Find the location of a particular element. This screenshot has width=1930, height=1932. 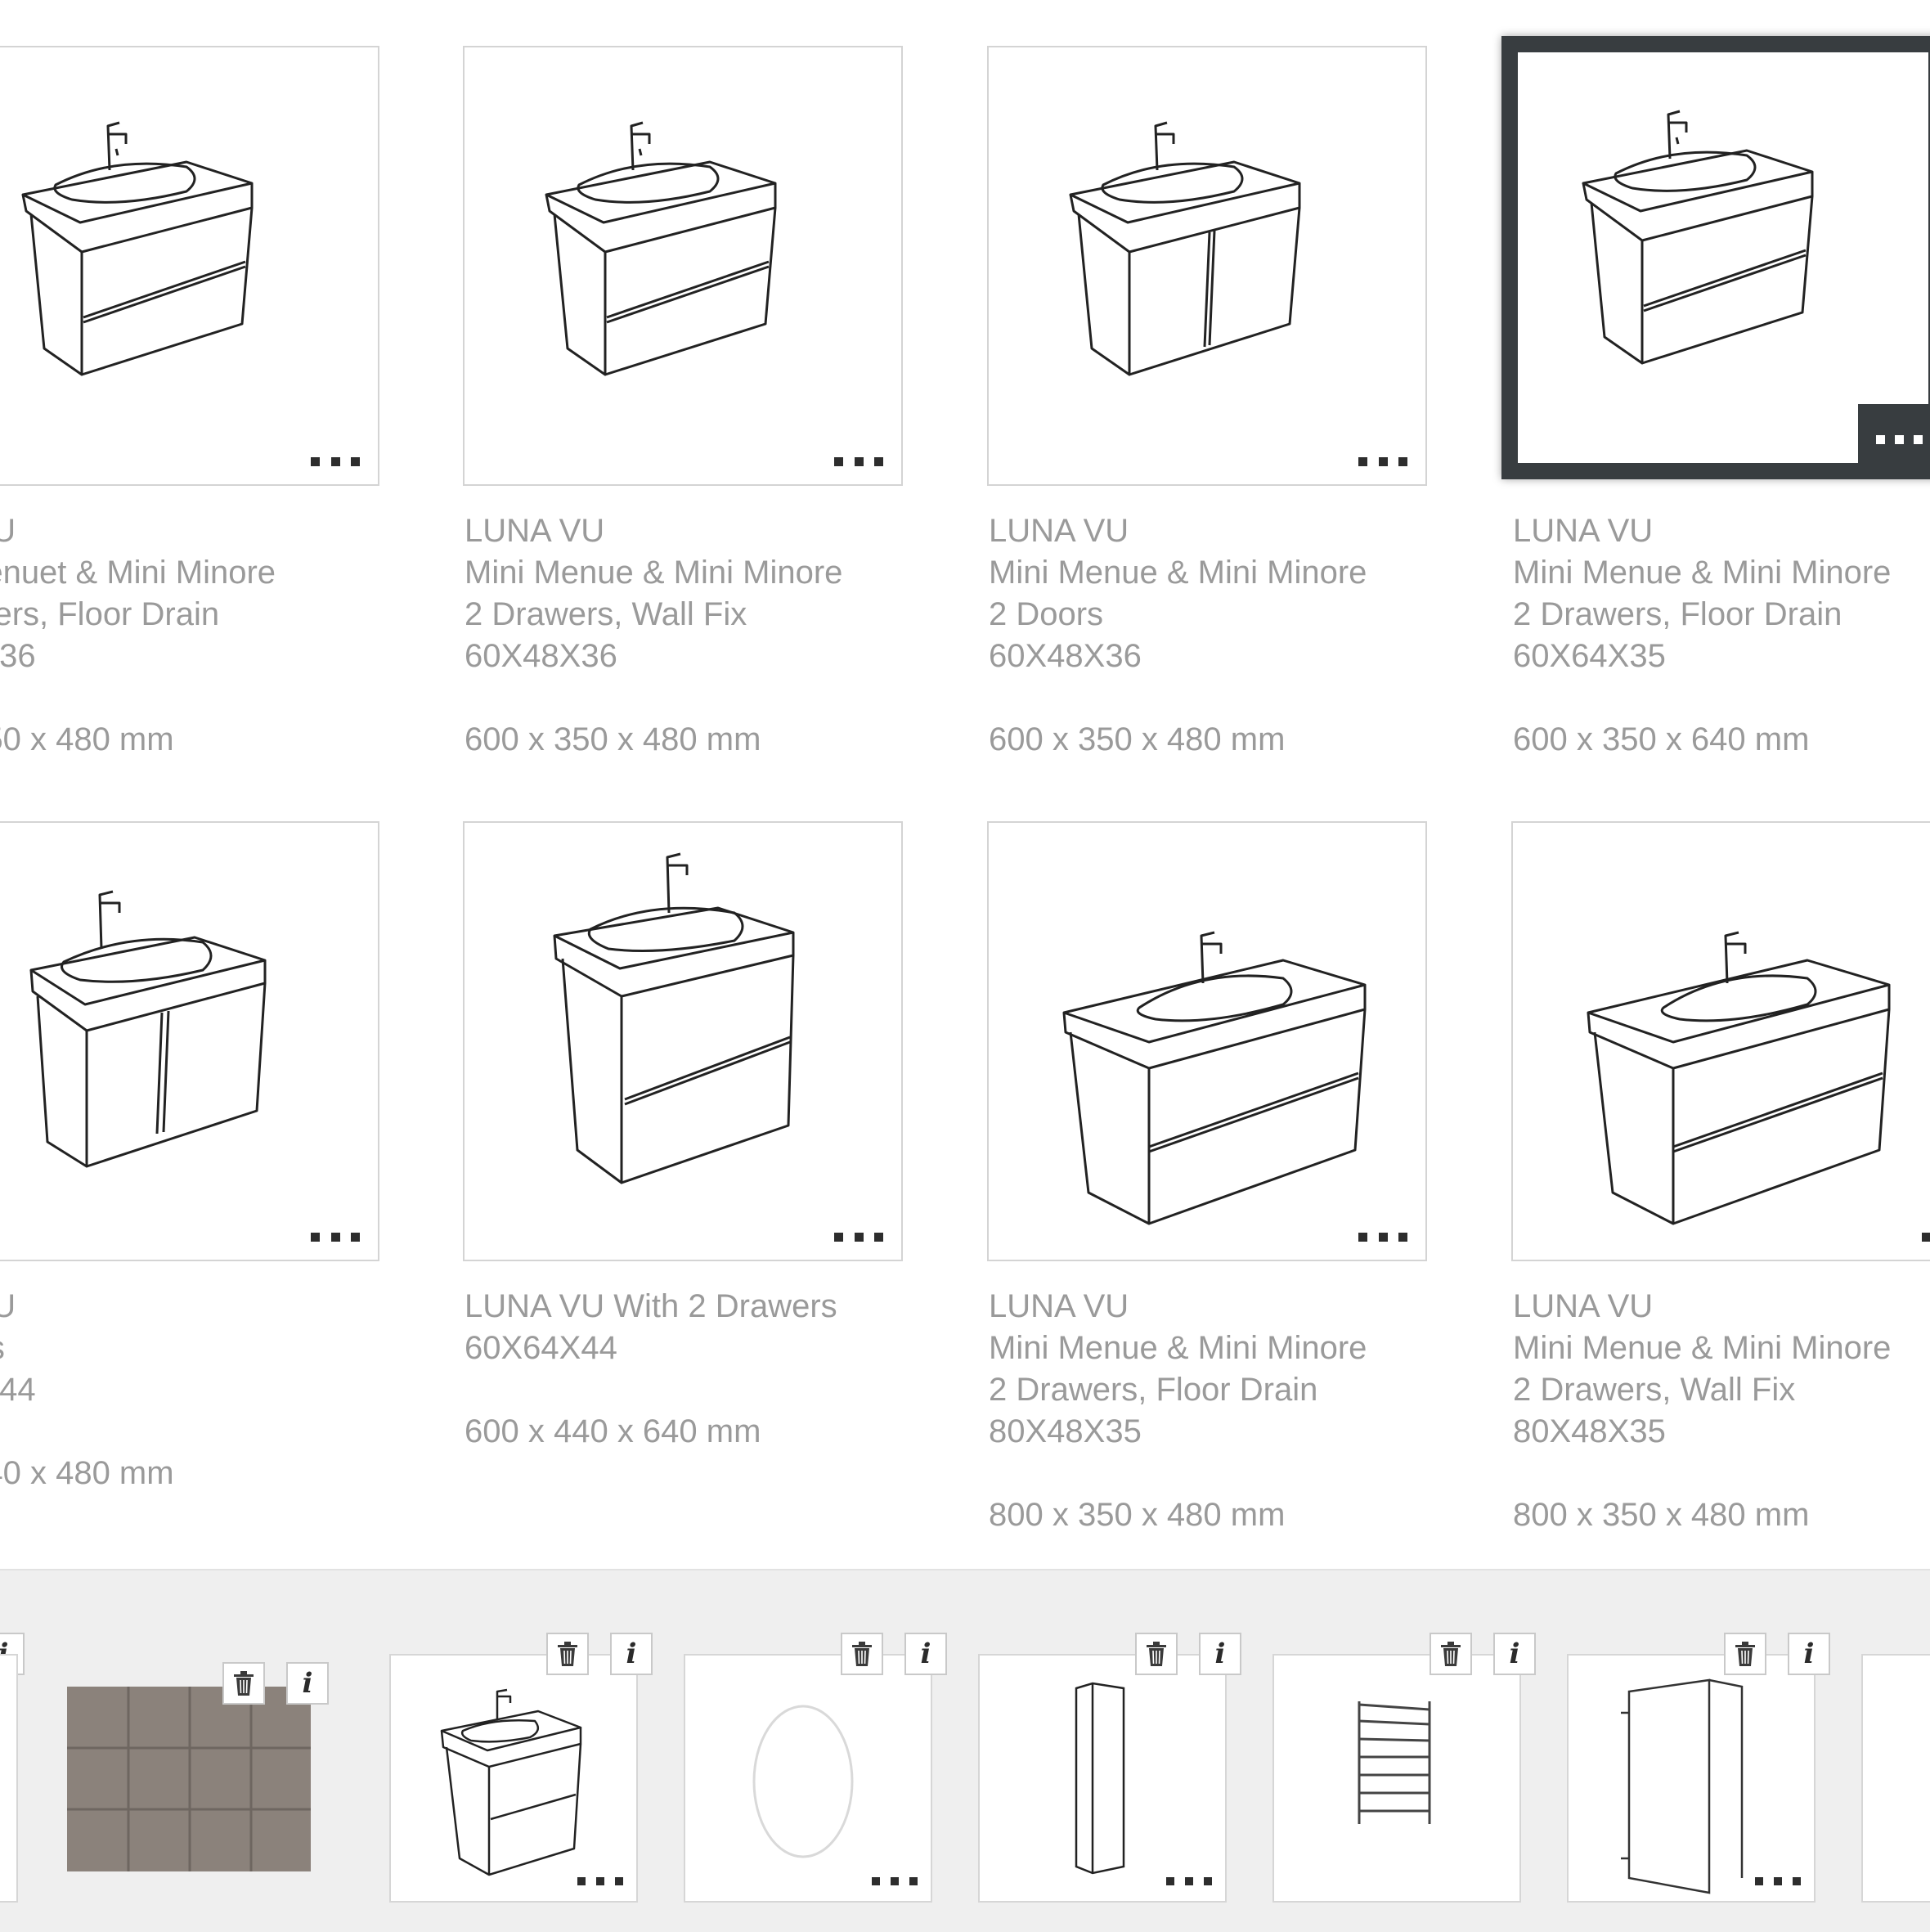

product-variant: 2 Drawers, Floor Drain is located at coordinates (1678, 614).